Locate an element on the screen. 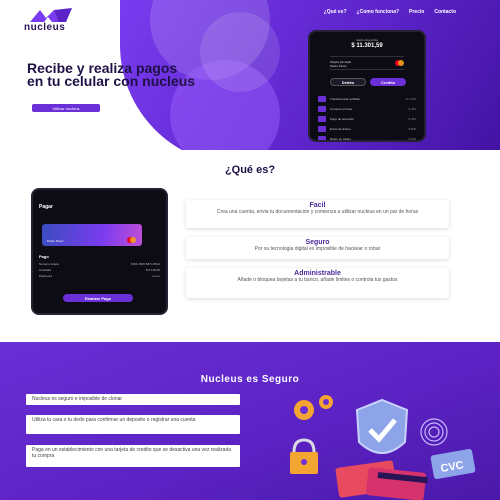 The width and height of the screenshot is (500, 500). main-nav: ¿Qué es? ¿Como funciona? Precio Contacto is located at coordinates (390, 12).